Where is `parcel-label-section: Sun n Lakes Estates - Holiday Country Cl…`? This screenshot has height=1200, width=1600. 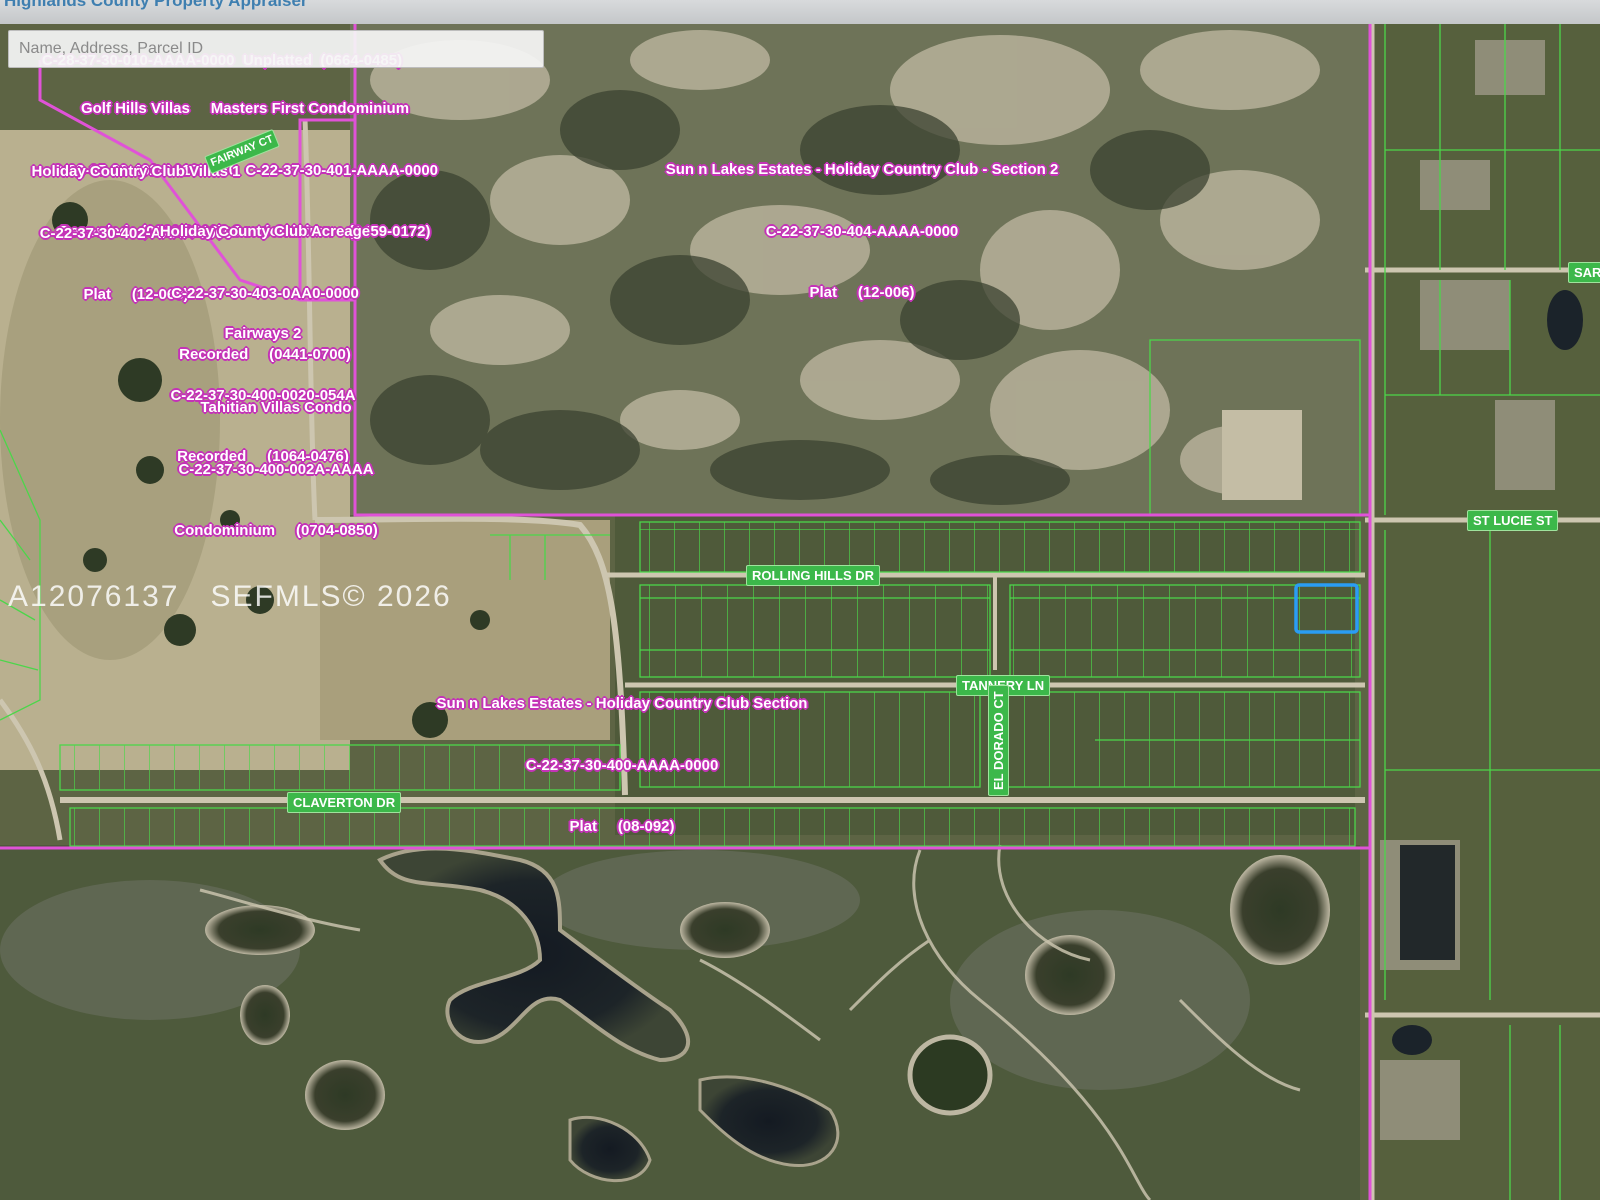 parcel-label-section: Sun n Lakes Estates - Holiday Country Cl… is located at coordinates (622, 765).